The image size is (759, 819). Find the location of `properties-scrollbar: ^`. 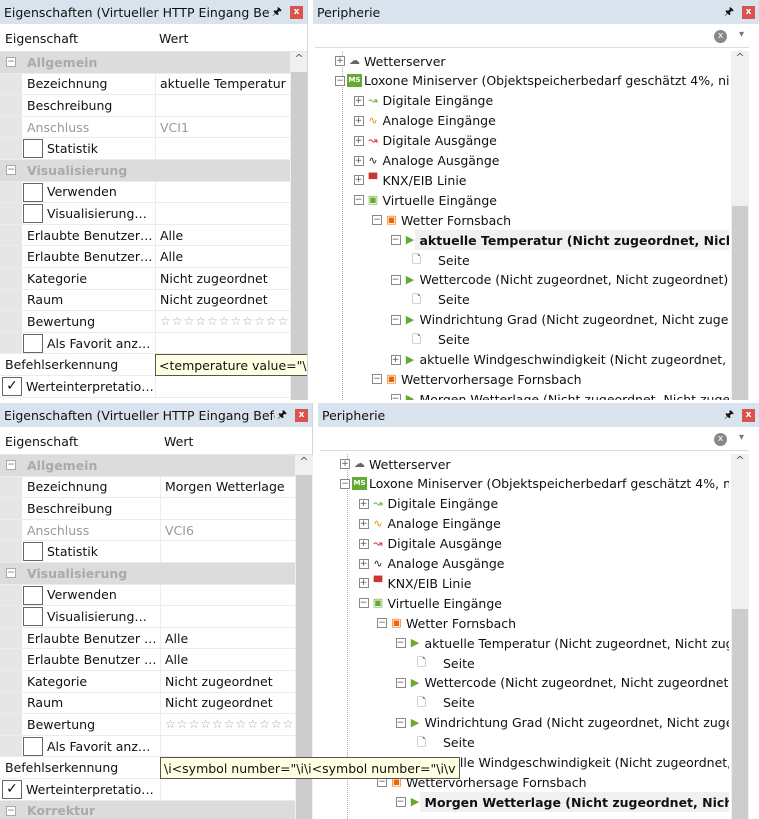

properties-scrollbar: ^ is located at coordinates (298, 226).